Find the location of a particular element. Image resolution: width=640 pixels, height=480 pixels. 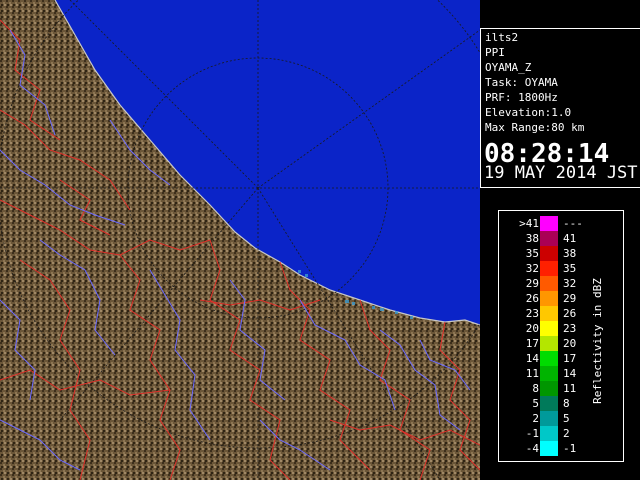

legend-high-value: -1 is located at coordinates (570, 448).